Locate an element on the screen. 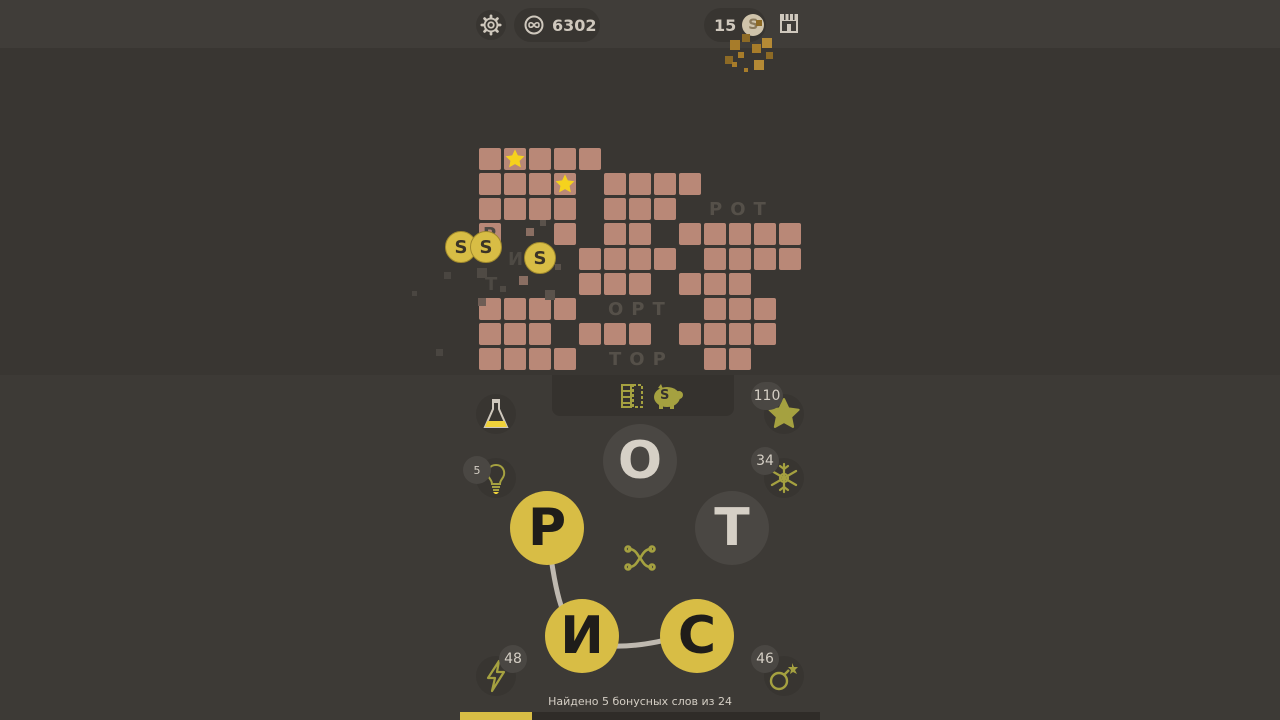 The image size is (1280, 720). wheel-letter-o: O is located at coordinates (640, 461).